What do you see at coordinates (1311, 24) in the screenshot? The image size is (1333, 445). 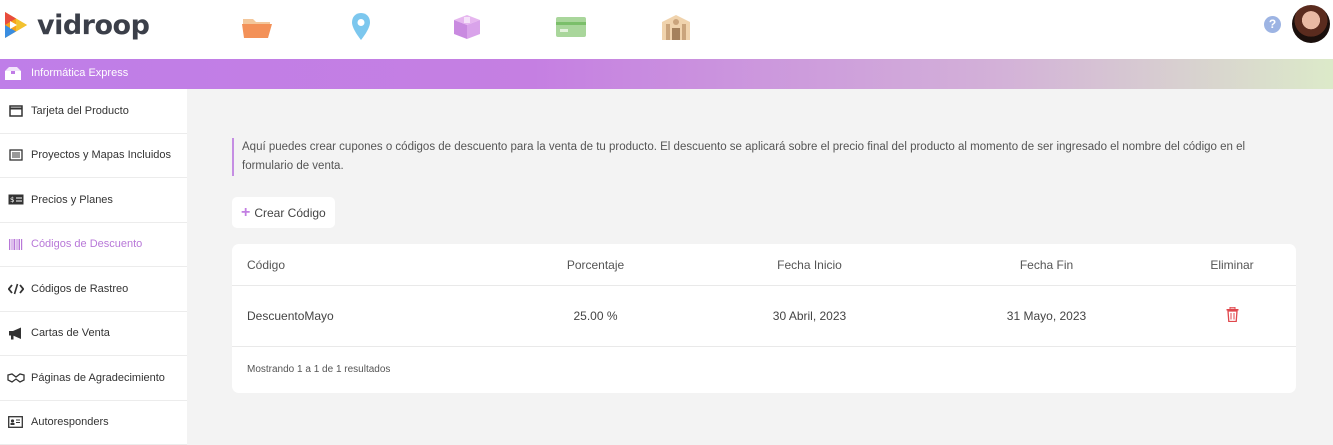 I see `avatar` at bounding box center [1311, 24].